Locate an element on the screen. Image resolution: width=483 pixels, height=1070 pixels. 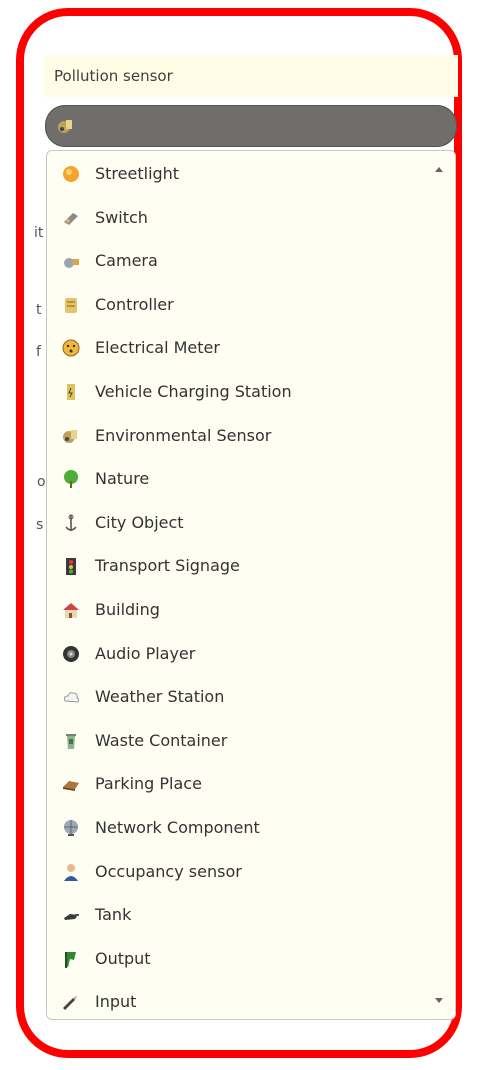
list-item: Environmental Sensor is located at coordinates (247, 436).